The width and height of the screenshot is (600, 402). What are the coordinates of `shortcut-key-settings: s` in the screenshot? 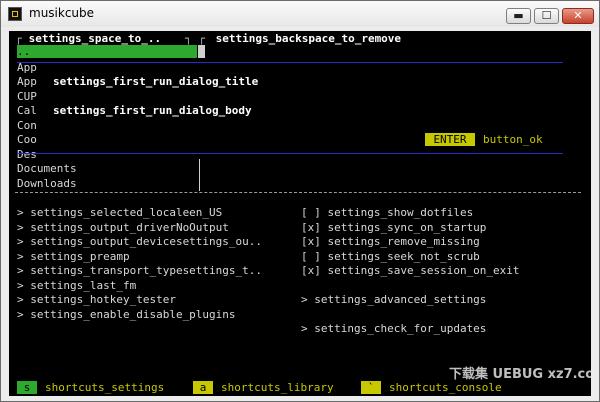 It's located at (27, 387).